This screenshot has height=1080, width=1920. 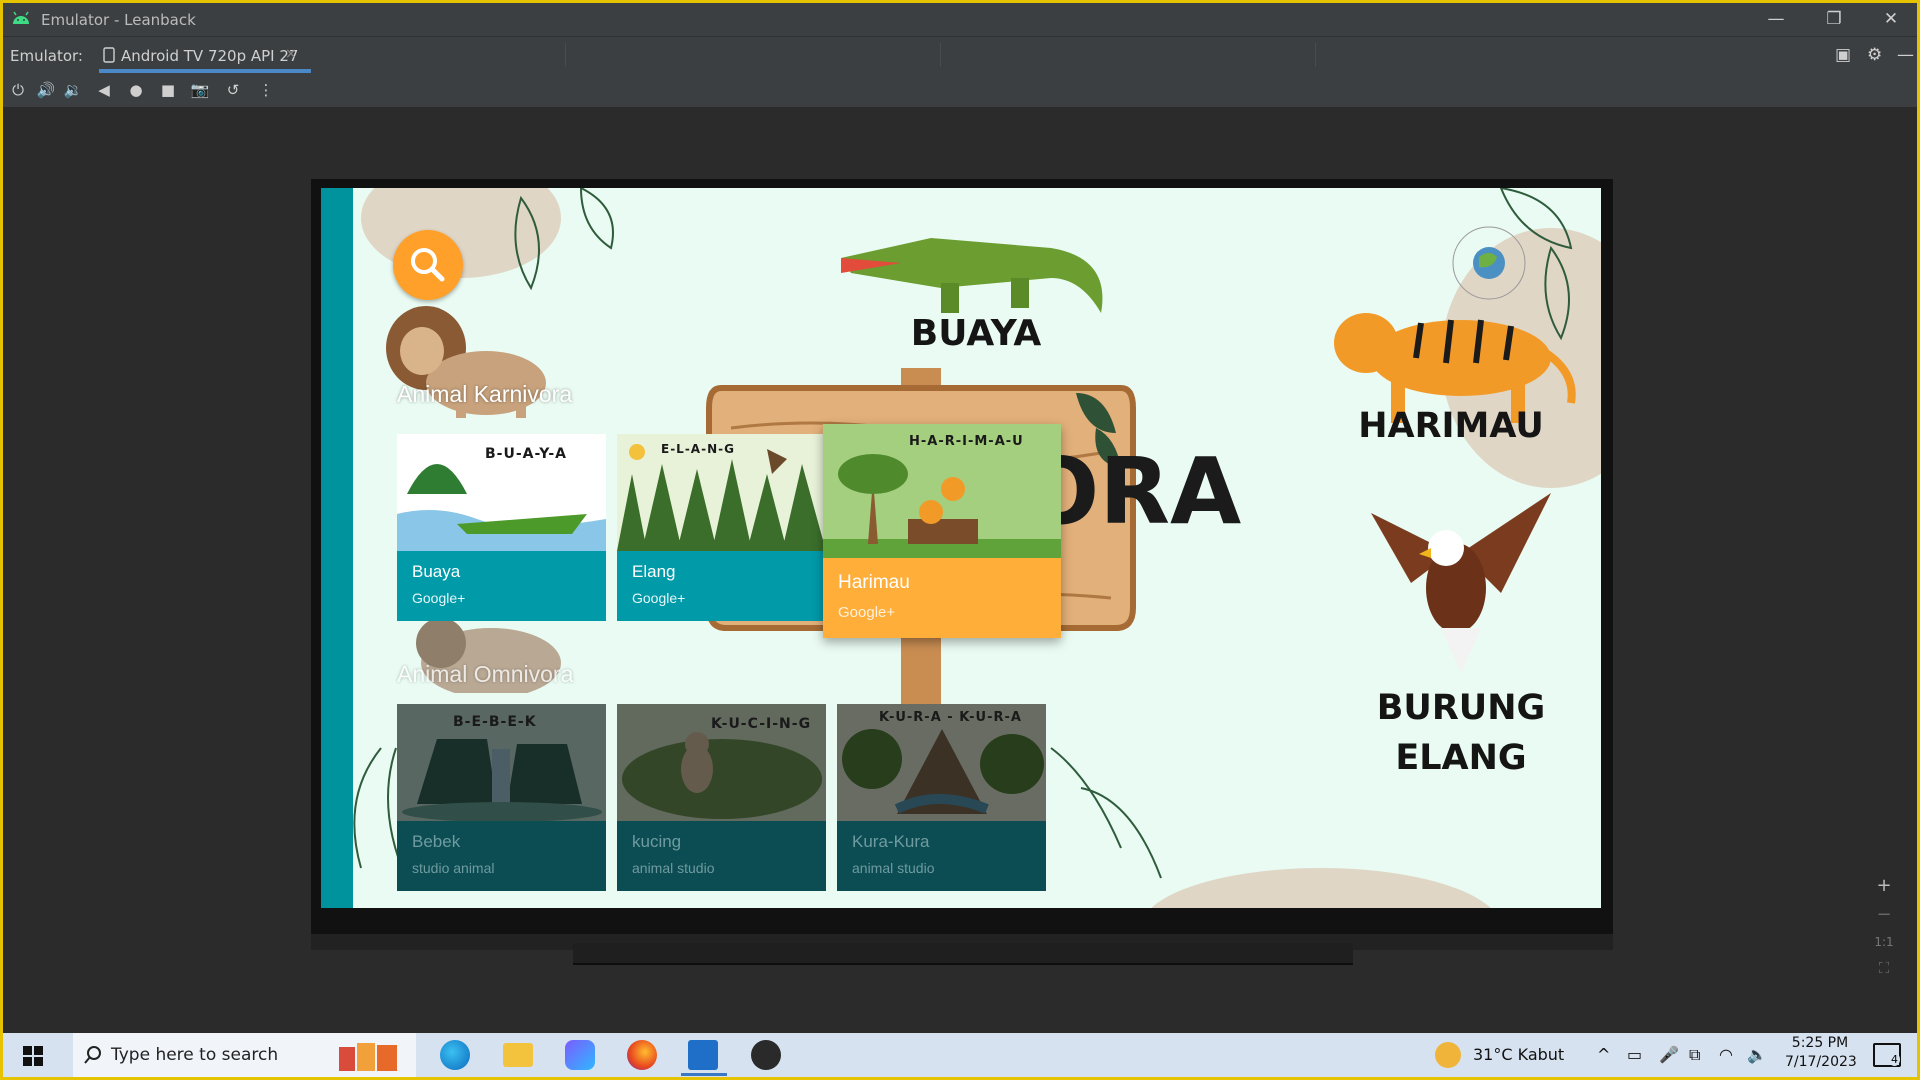 I want to click on card-title: Kura-Kura, so click(x=891, y=841).